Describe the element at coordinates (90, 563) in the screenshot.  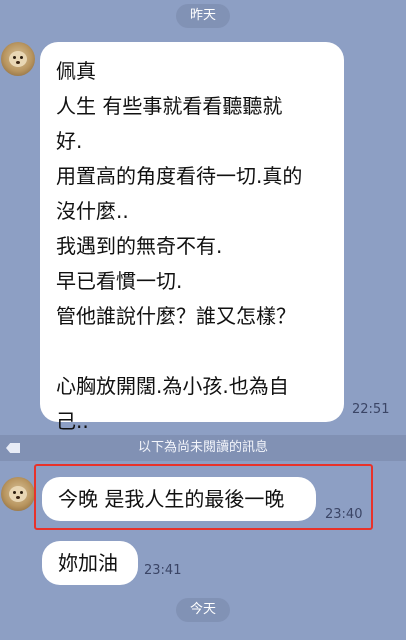
I see `message-bubble: 妳加油` at that location.